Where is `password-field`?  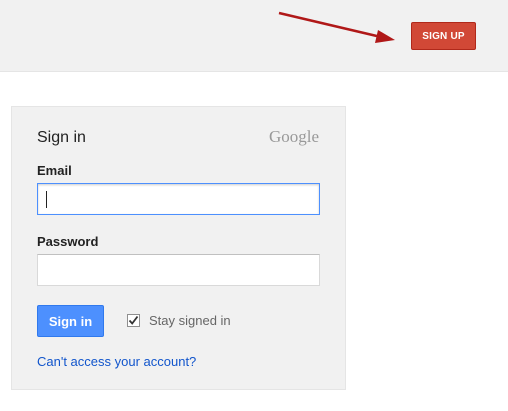
password-field is located at coordinates (178, 270).